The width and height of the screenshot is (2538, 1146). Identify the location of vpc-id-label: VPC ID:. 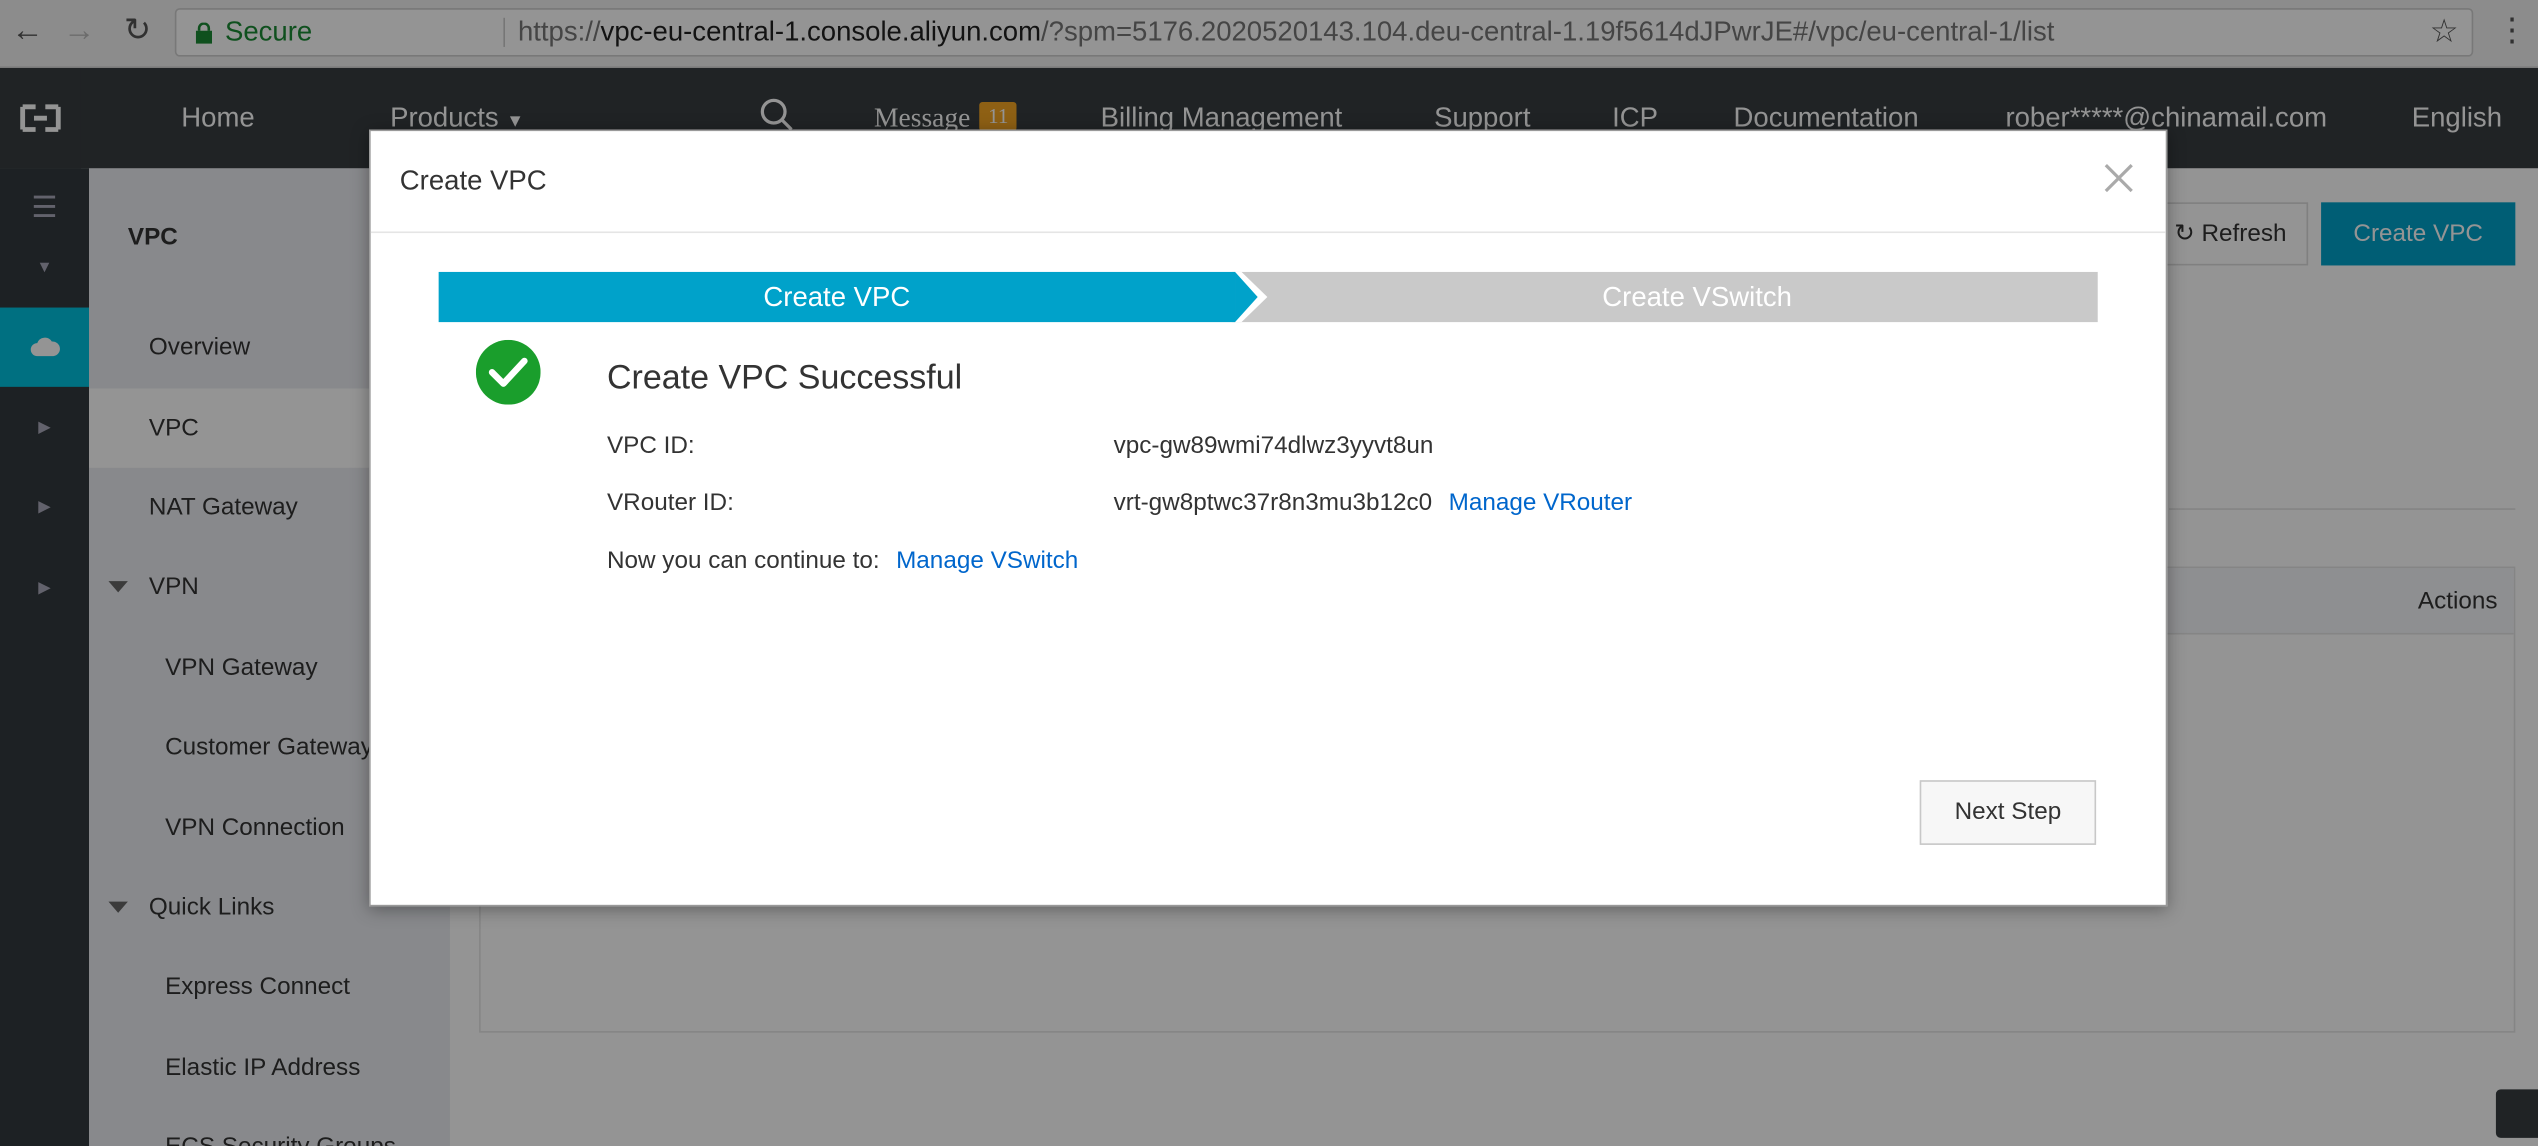
(650, 446).